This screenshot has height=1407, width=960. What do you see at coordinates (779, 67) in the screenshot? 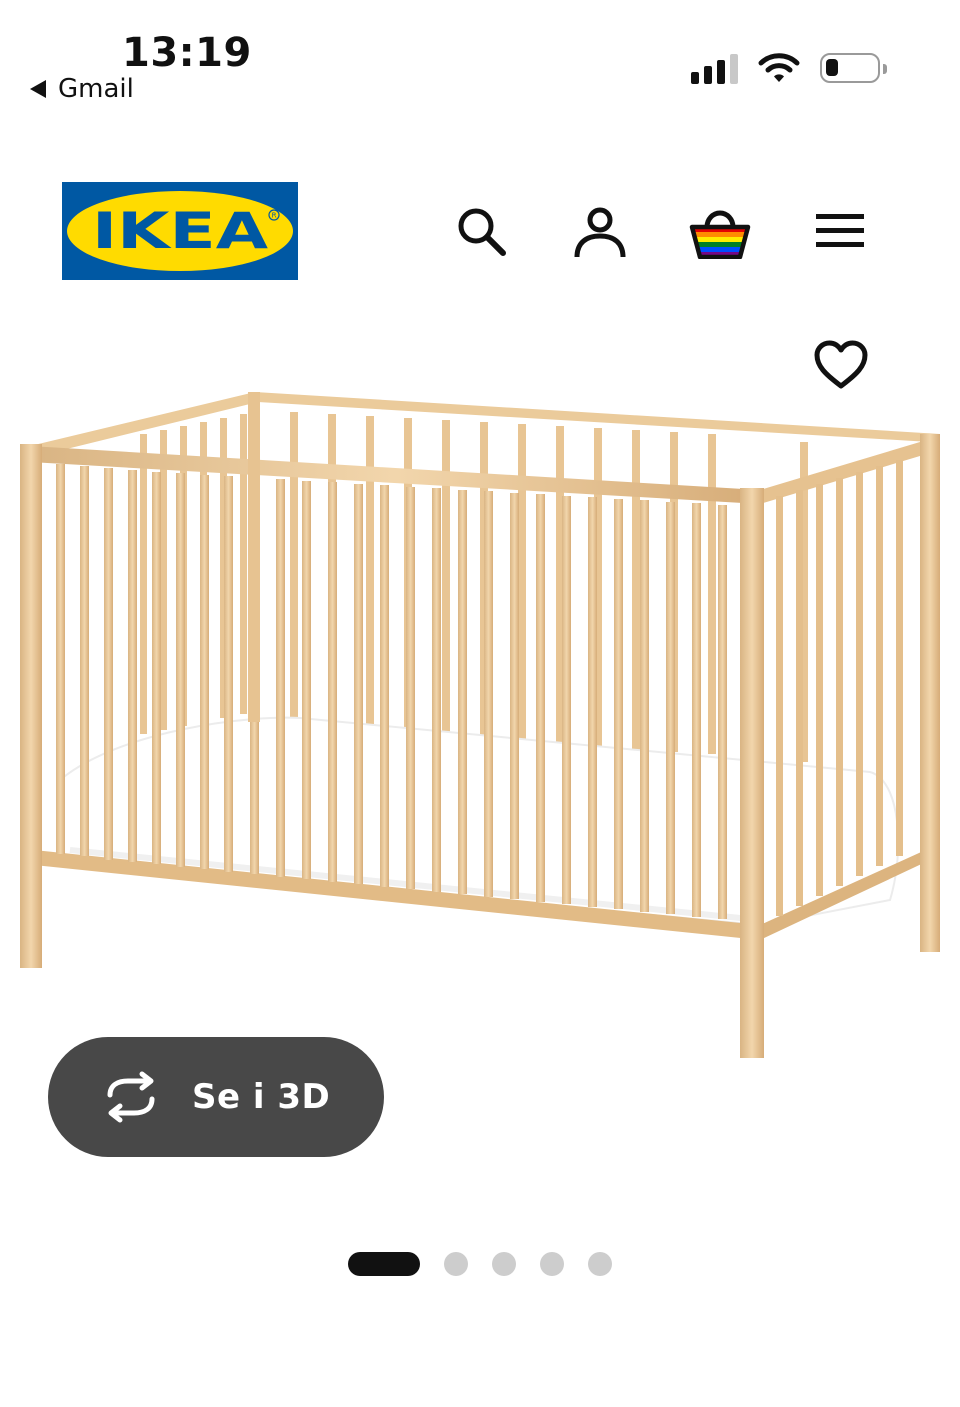
I see `wifi-icon` at bounding box center [779, 67].